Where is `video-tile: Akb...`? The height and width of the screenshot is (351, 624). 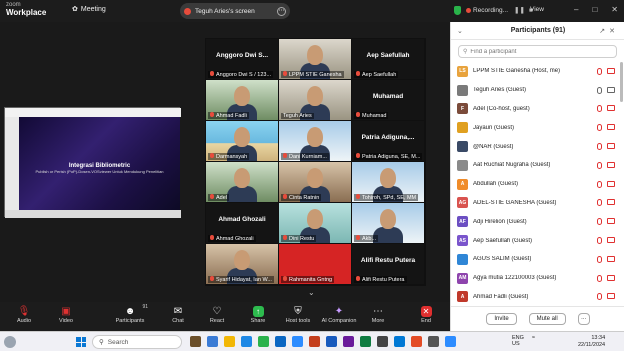 video-tile: Akb... is located at coordinates (388, 223).